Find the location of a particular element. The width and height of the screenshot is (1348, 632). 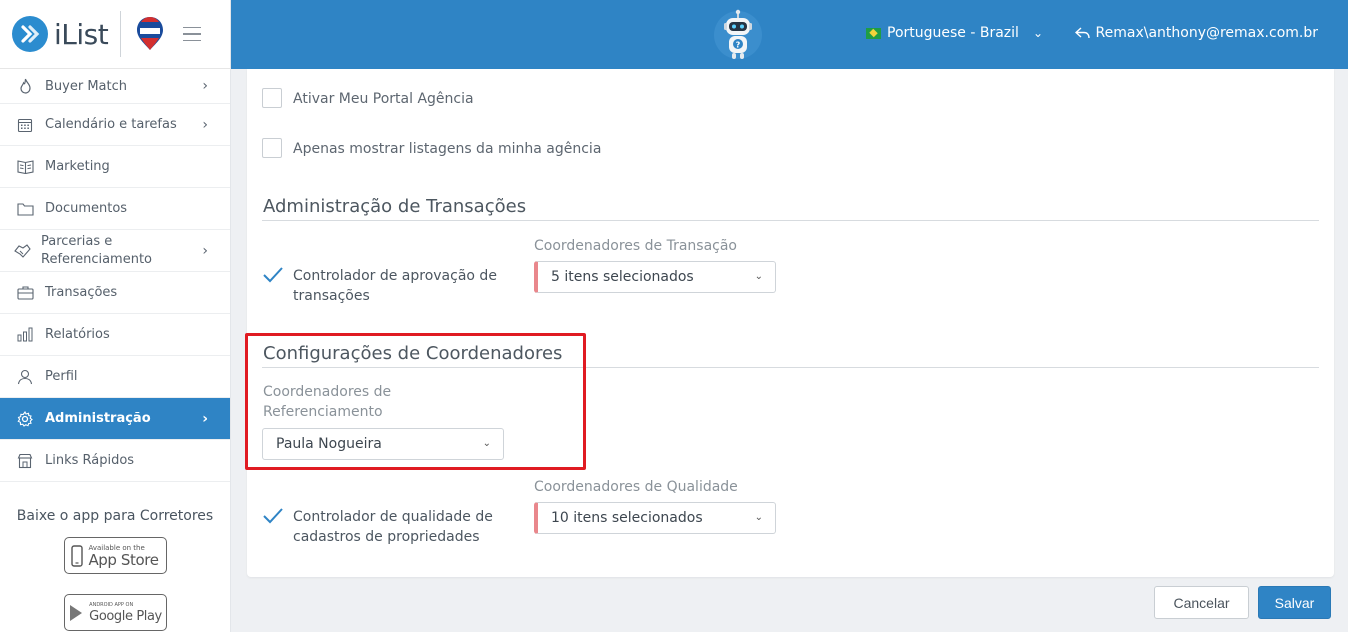

listings-checkbox is located at coordinates (272, 148).